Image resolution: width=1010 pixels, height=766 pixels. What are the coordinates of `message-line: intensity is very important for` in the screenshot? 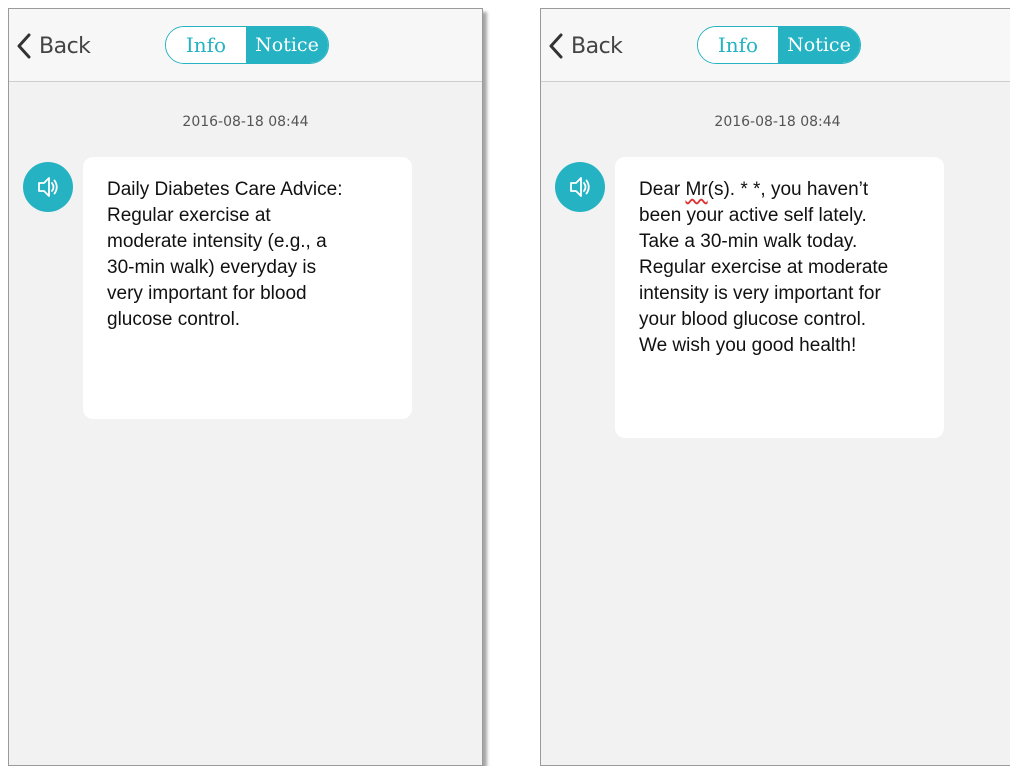 It's located at (760, 293).